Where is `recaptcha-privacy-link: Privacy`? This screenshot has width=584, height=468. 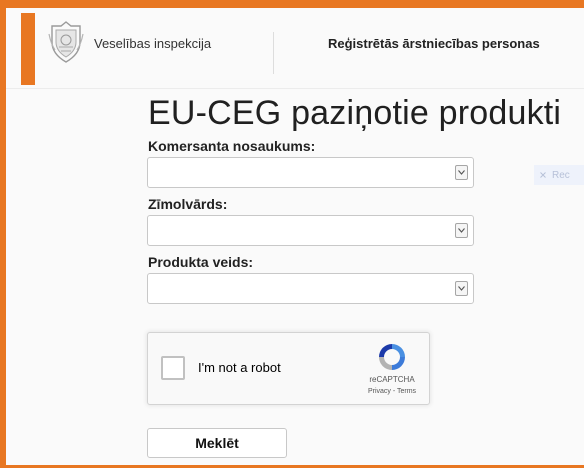 recaptcha-privacy-link: Privacy is located at coordinates (379, 391).